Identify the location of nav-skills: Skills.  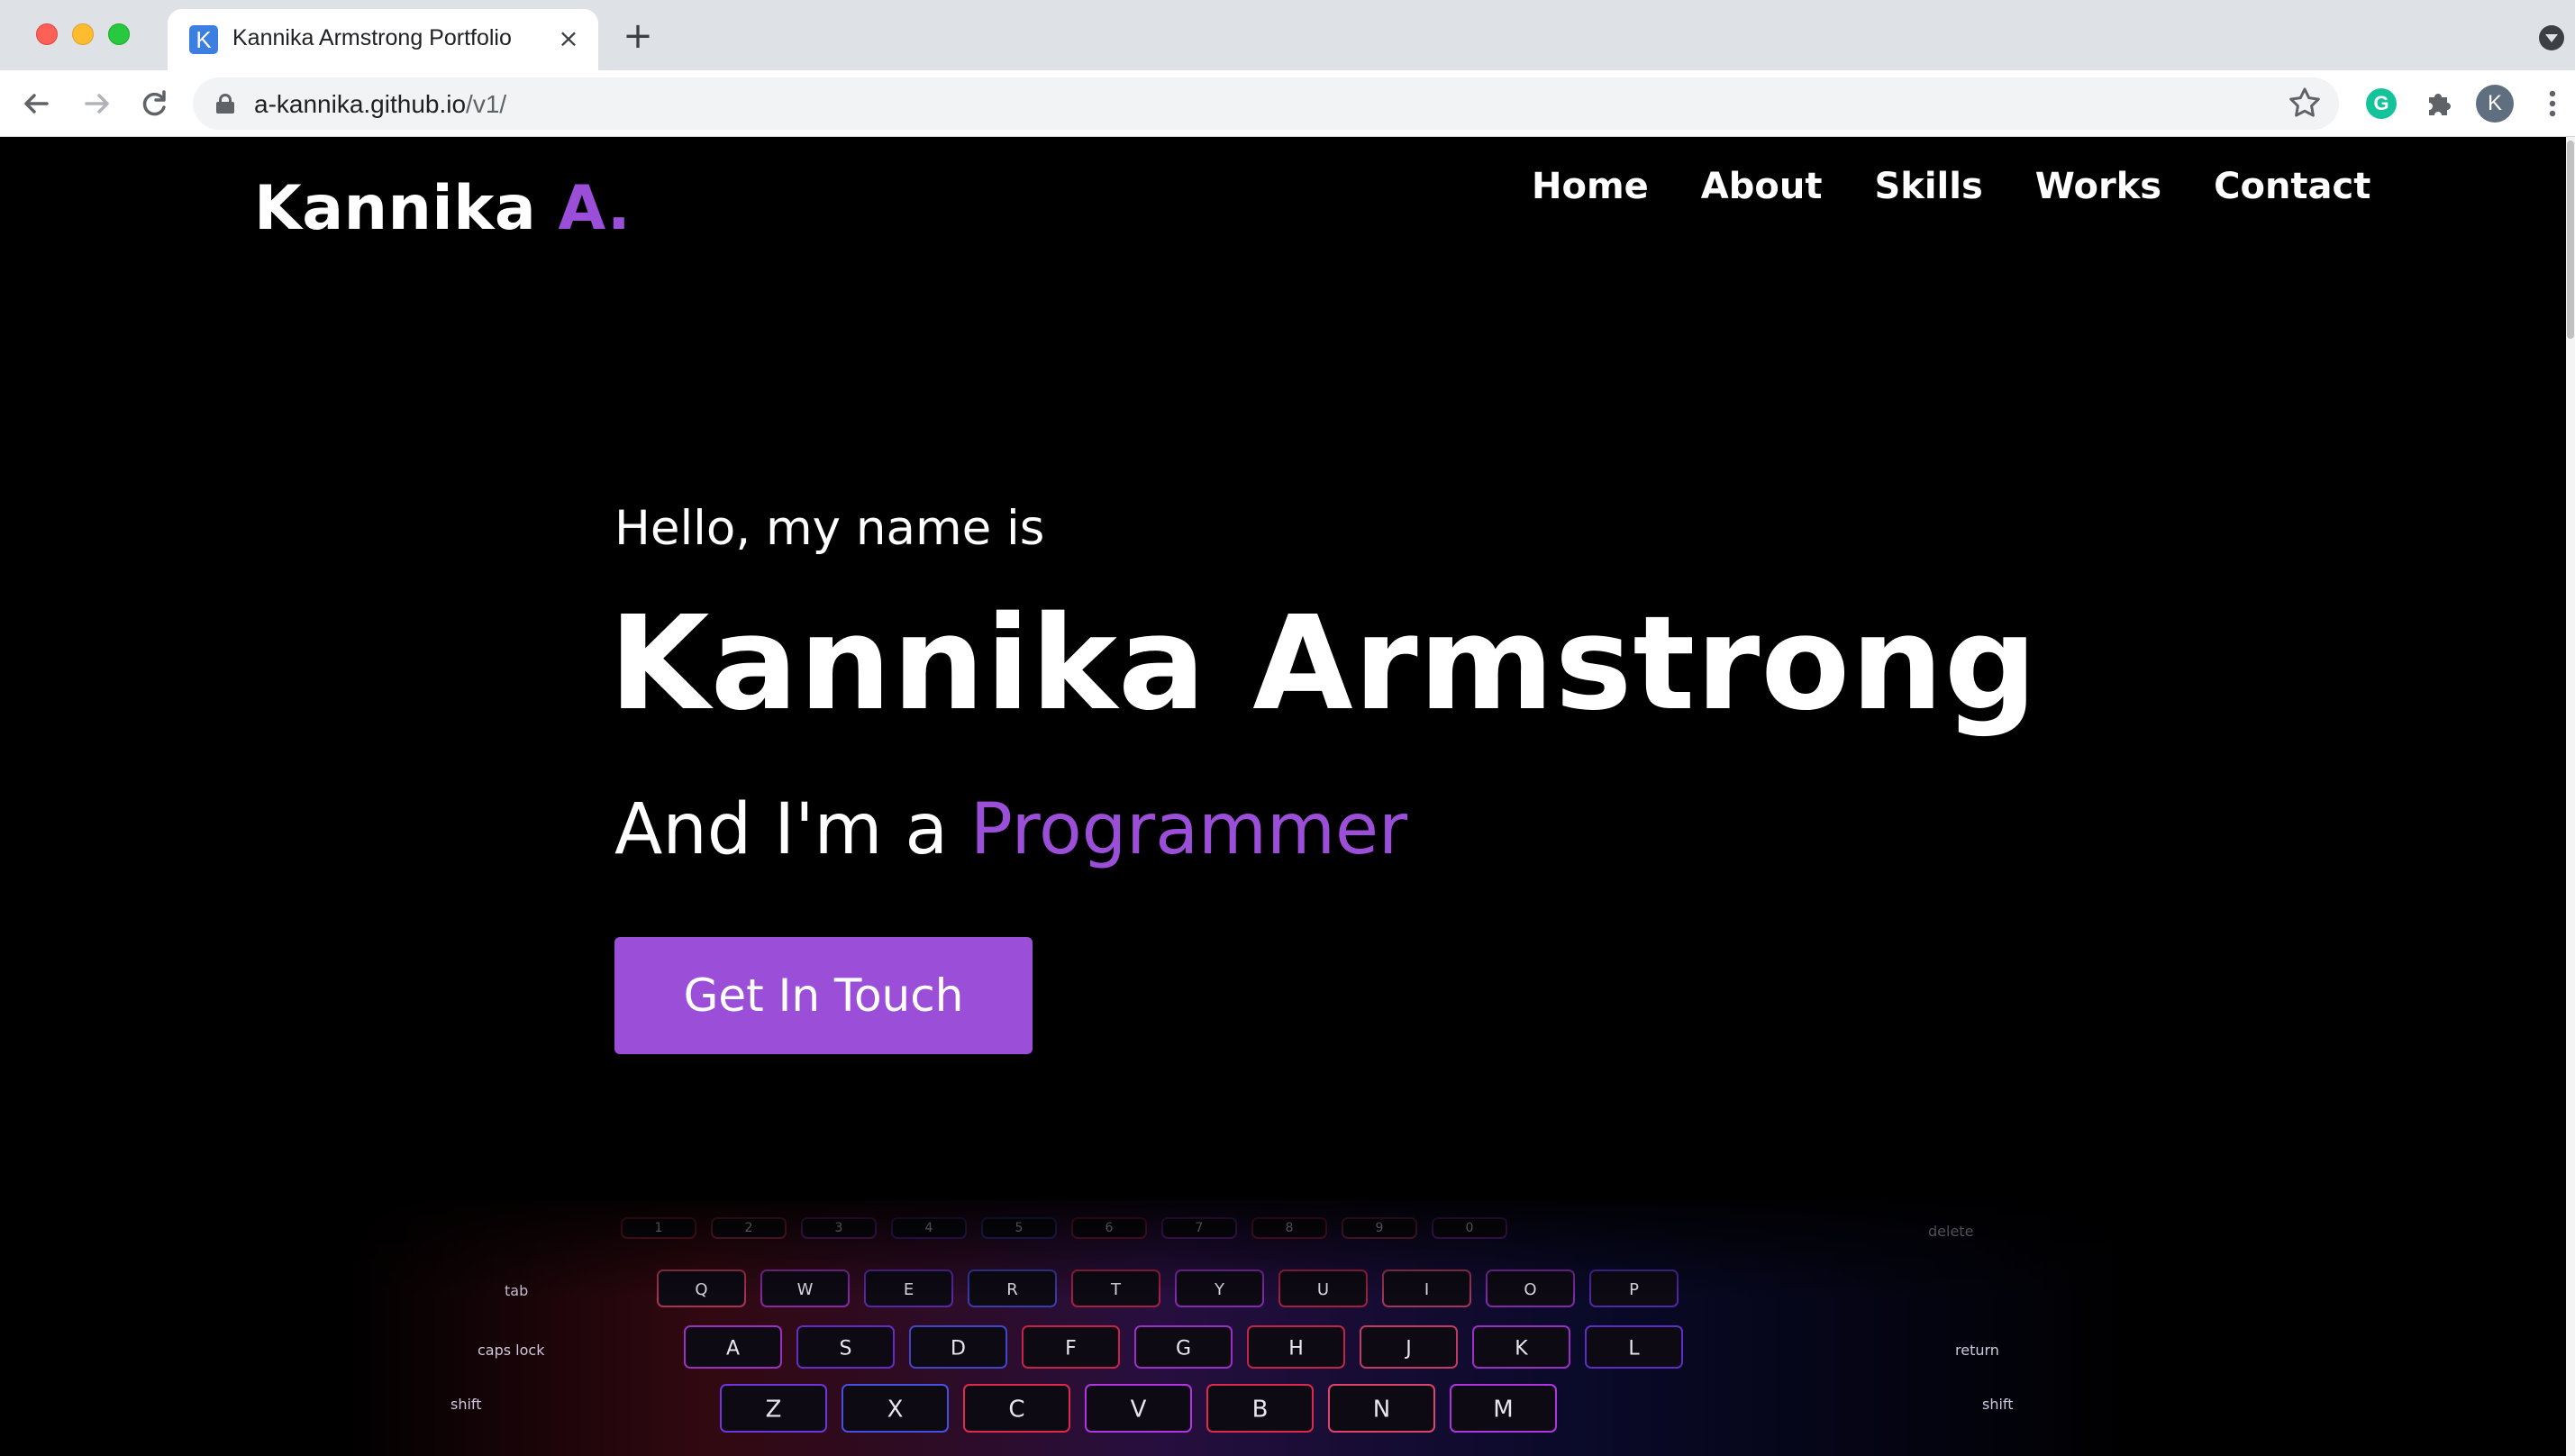
(1928, 187).